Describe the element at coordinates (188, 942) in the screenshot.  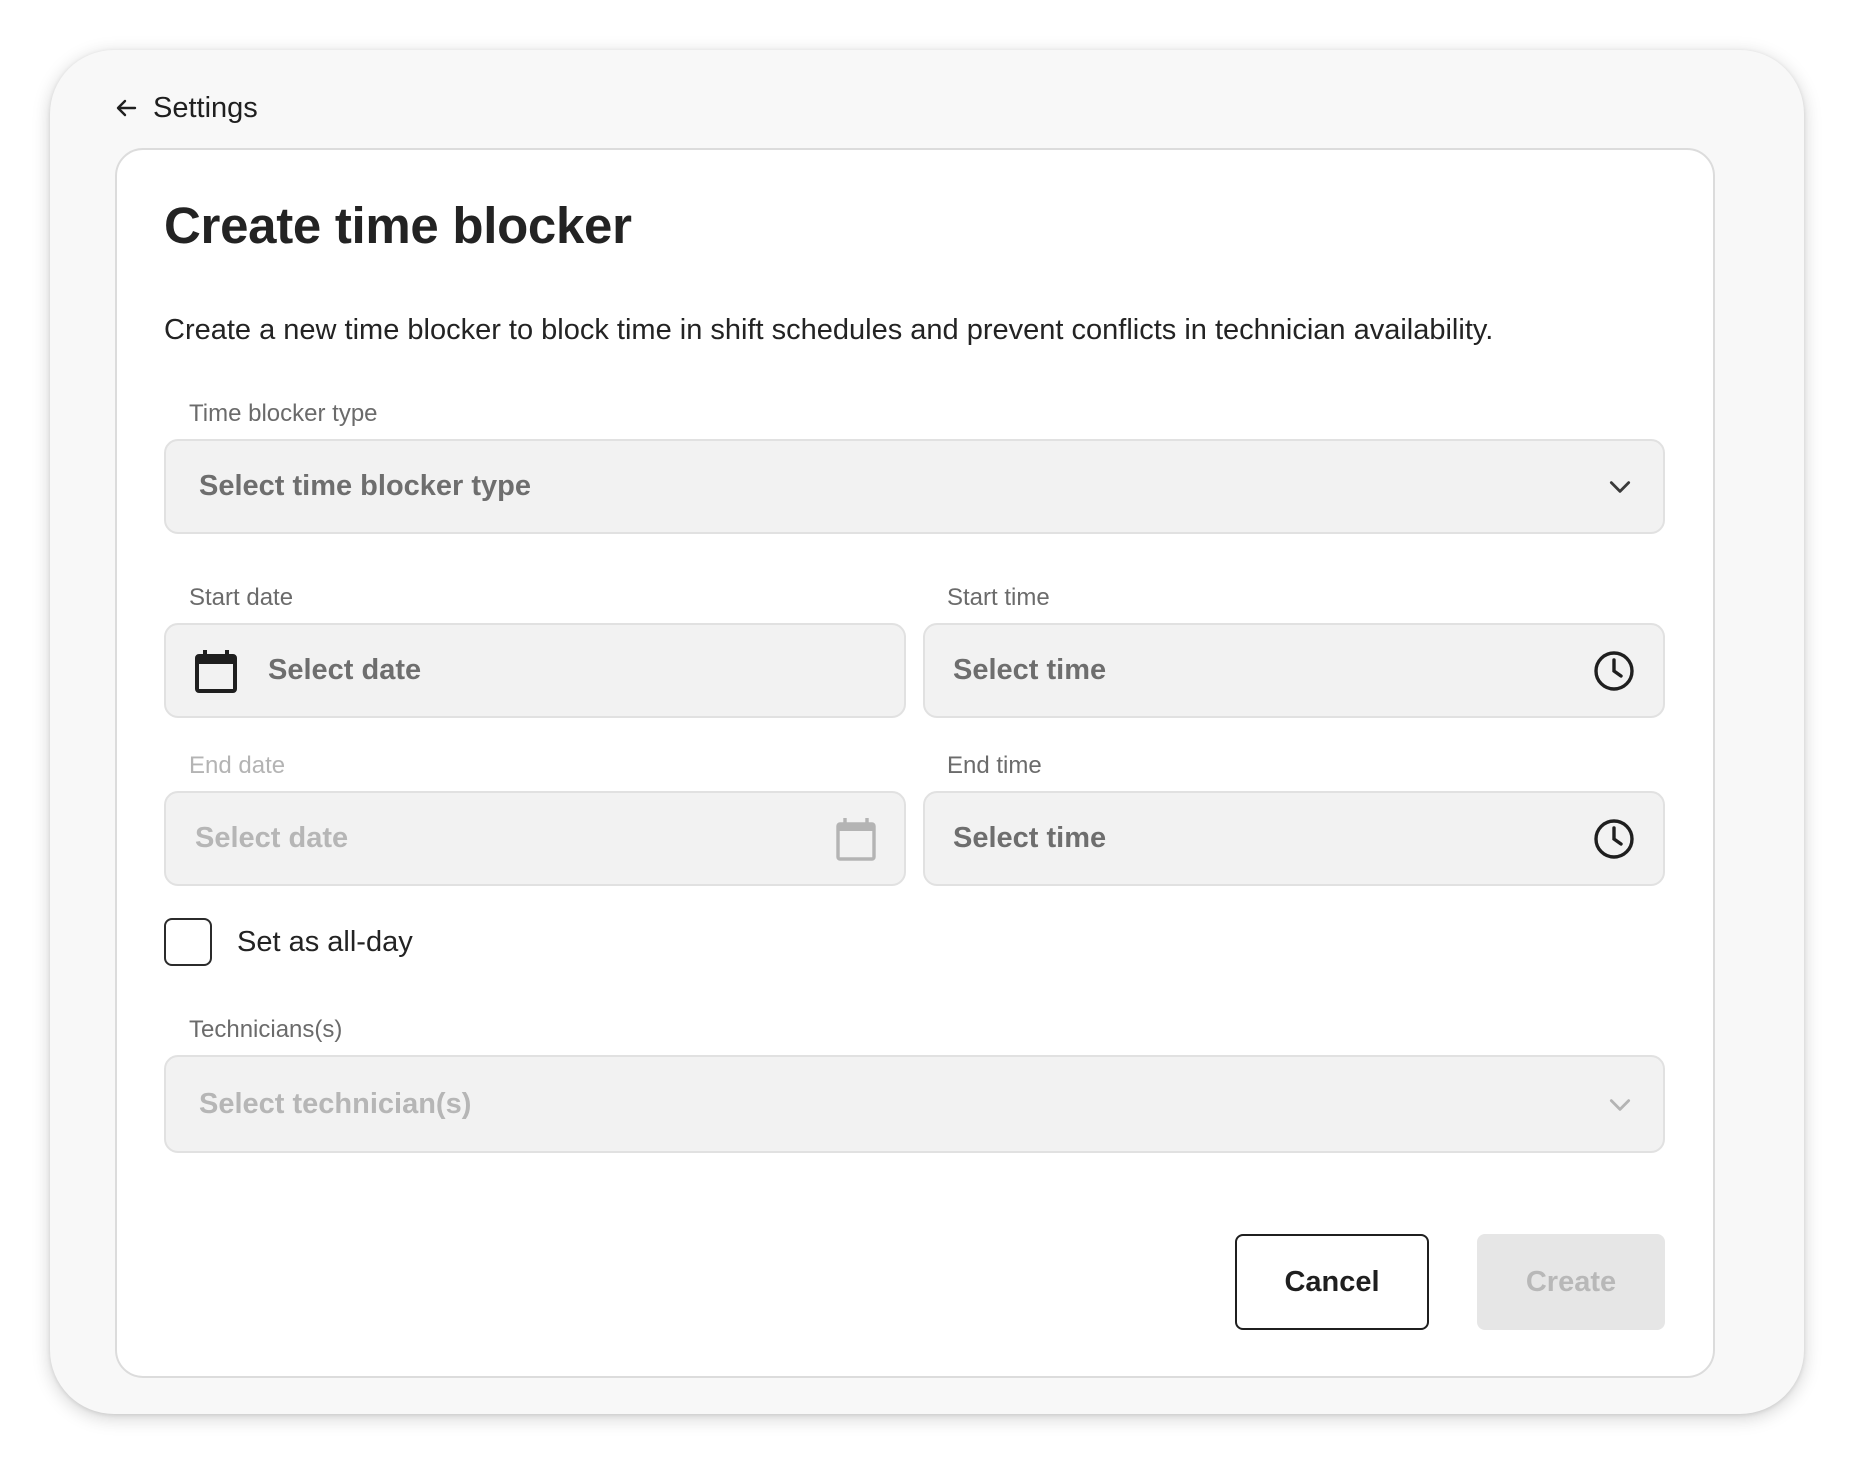
I see `all-day-checkbox` at that location.